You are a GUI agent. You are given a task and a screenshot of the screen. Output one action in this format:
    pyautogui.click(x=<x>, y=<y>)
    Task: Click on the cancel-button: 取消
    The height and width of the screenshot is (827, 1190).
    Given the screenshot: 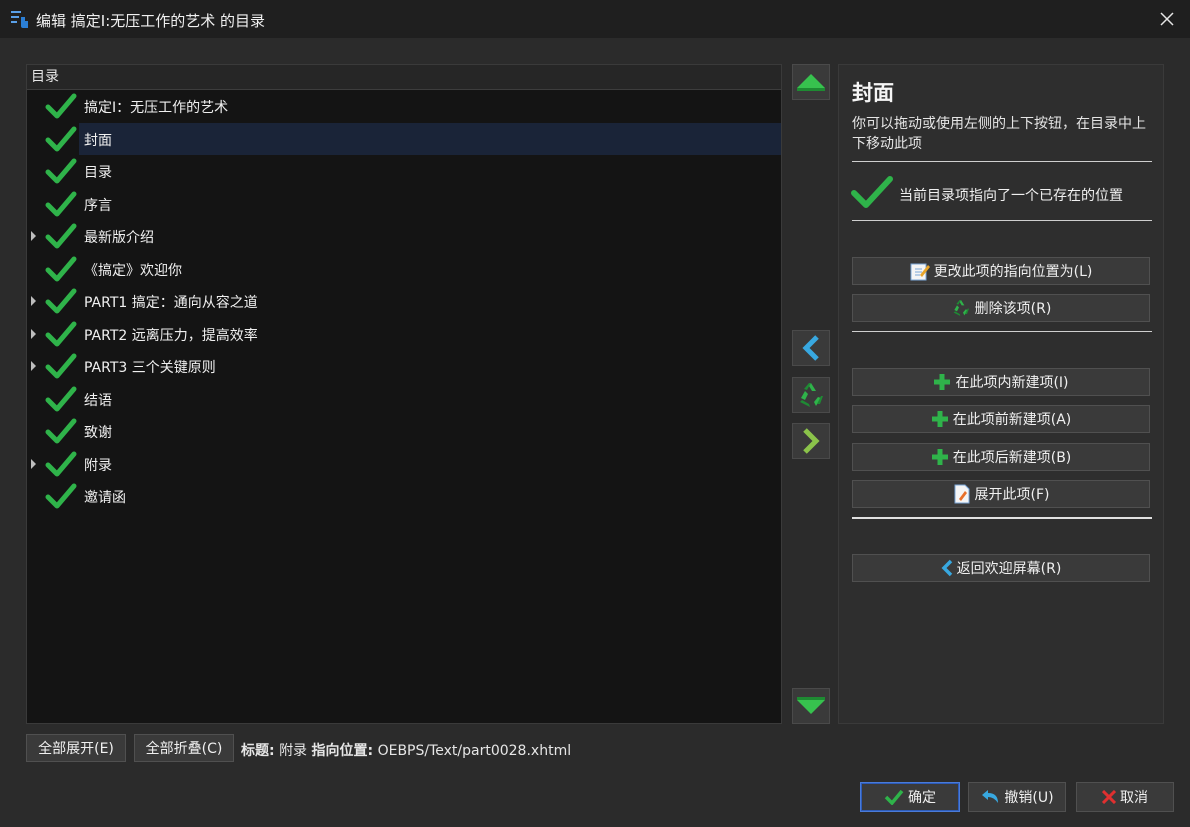 What is the action you would take?
    pyautogui.click(x=1125, y=797)
    